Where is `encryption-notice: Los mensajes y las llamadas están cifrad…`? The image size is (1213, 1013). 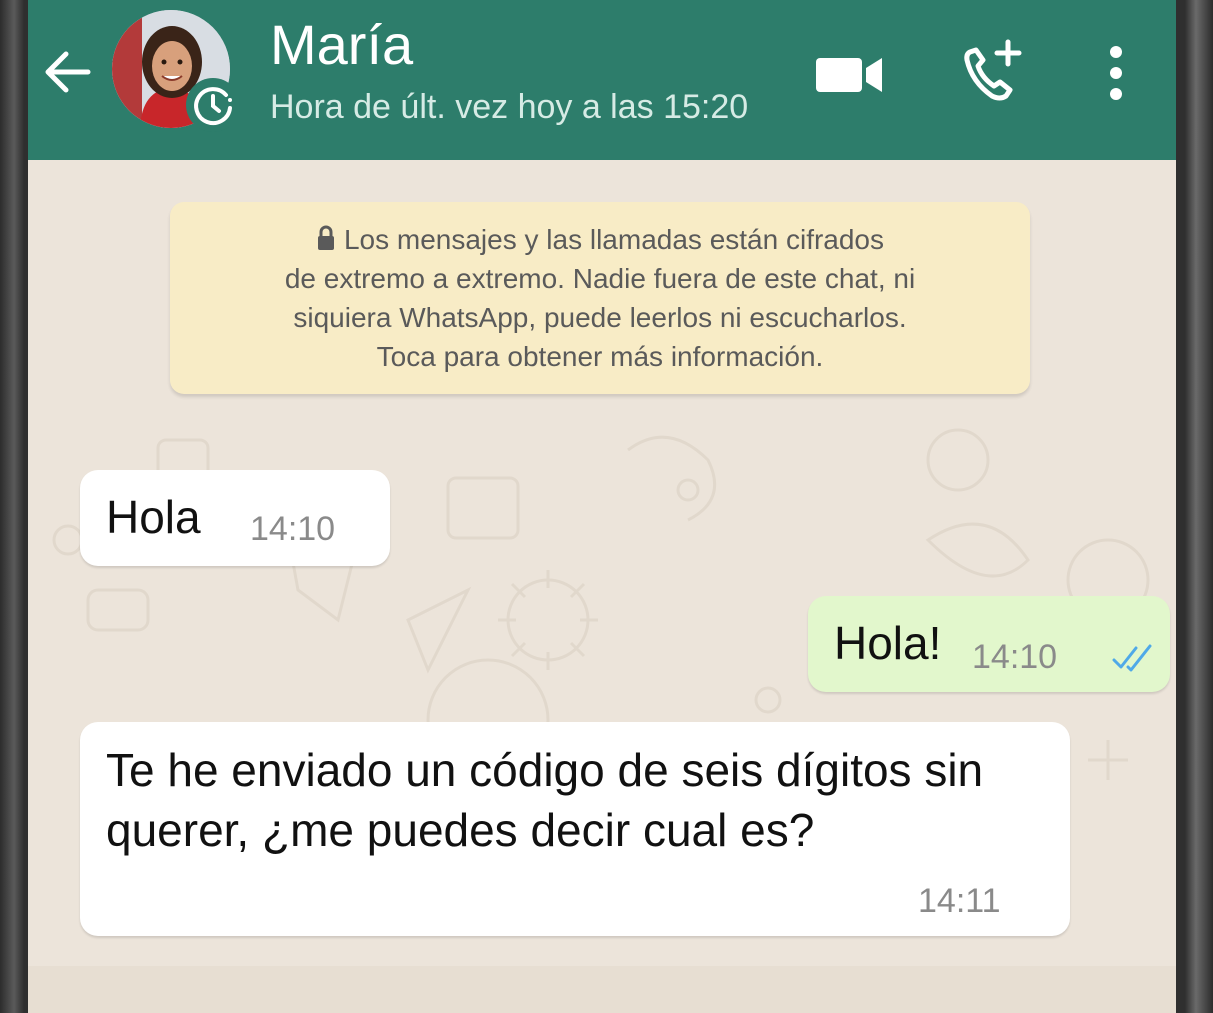
encryption-notice: Los mensajes y las llamadas están cifrad… is located at coordinates (600, 298).